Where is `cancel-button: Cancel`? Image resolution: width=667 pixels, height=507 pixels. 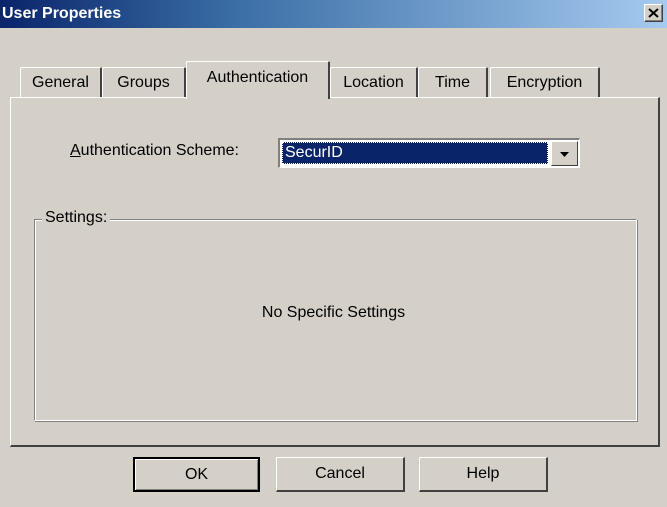 cancel-button: Cancel is located at coordinates (340, 474).